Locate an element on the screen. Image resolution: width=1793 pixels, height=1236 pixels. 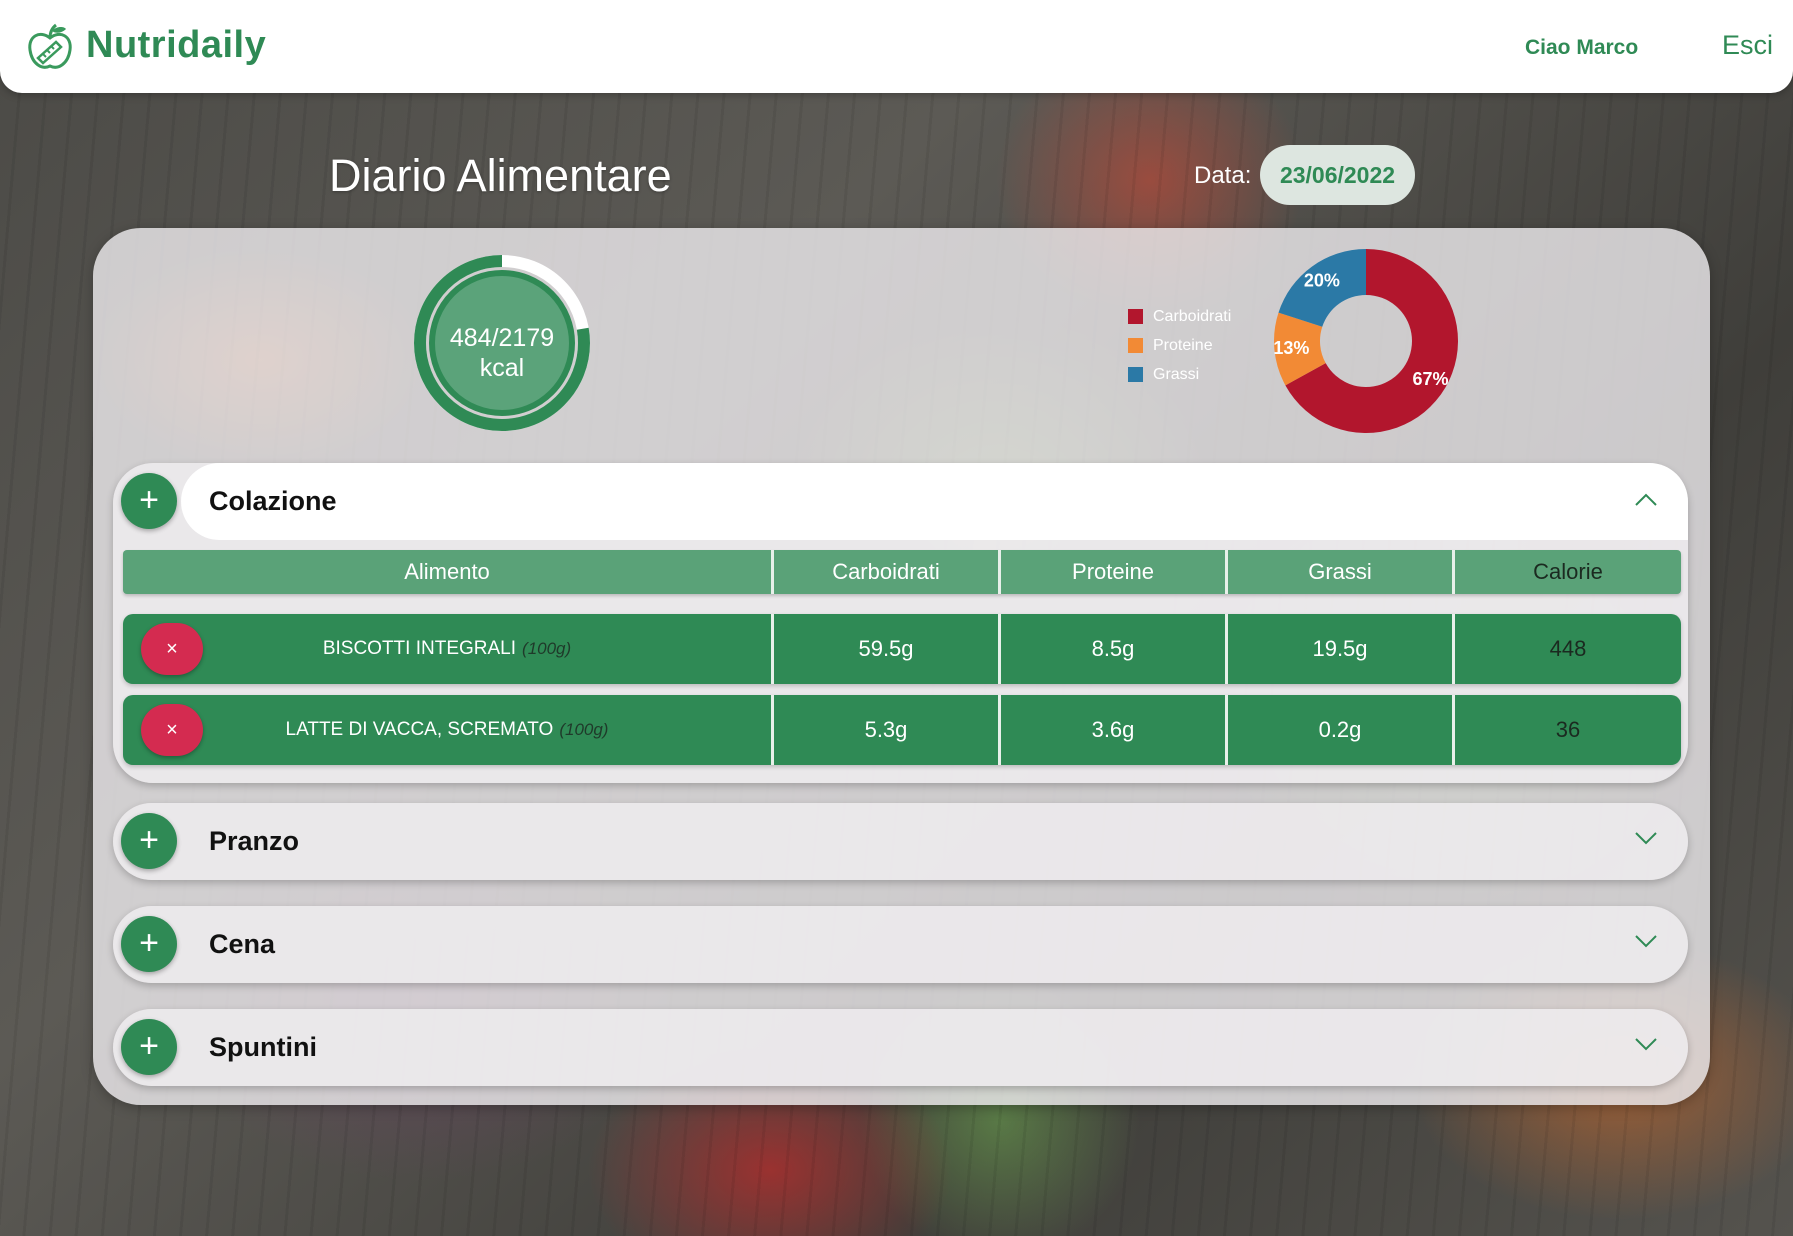
column-header-fat: Grassi is located at coordinates (1341, 572).